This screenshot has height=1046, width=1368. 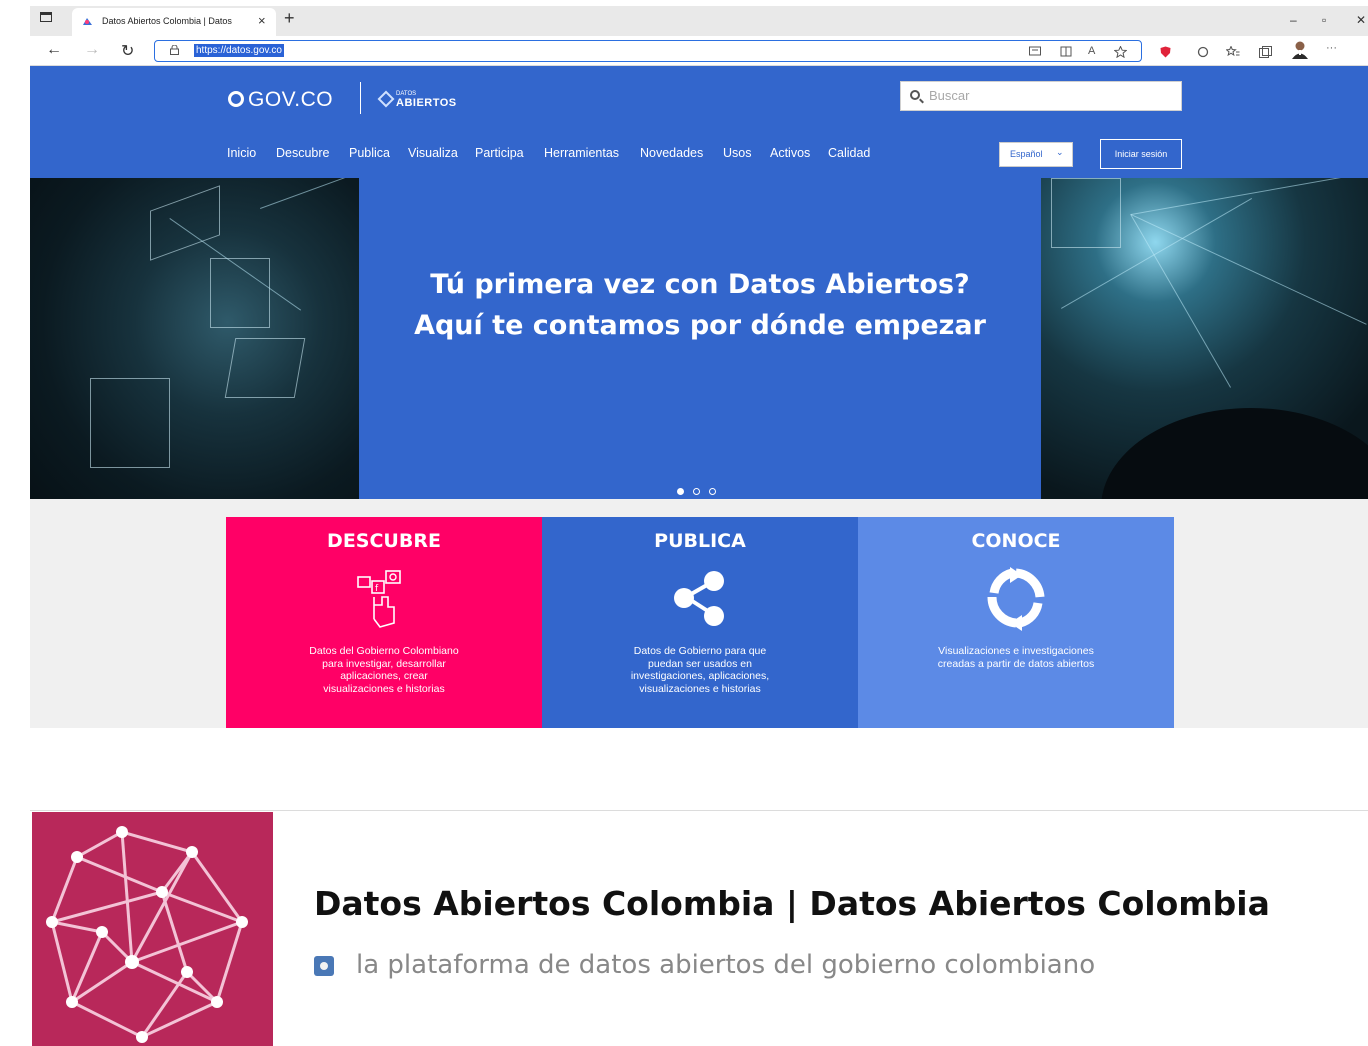 What do you see at coordinates (700, 284) in the screenshot?
I see `hero-heading-line1: Tú primera vez con Datos Abiertos?` at bounding box center [700, 284].